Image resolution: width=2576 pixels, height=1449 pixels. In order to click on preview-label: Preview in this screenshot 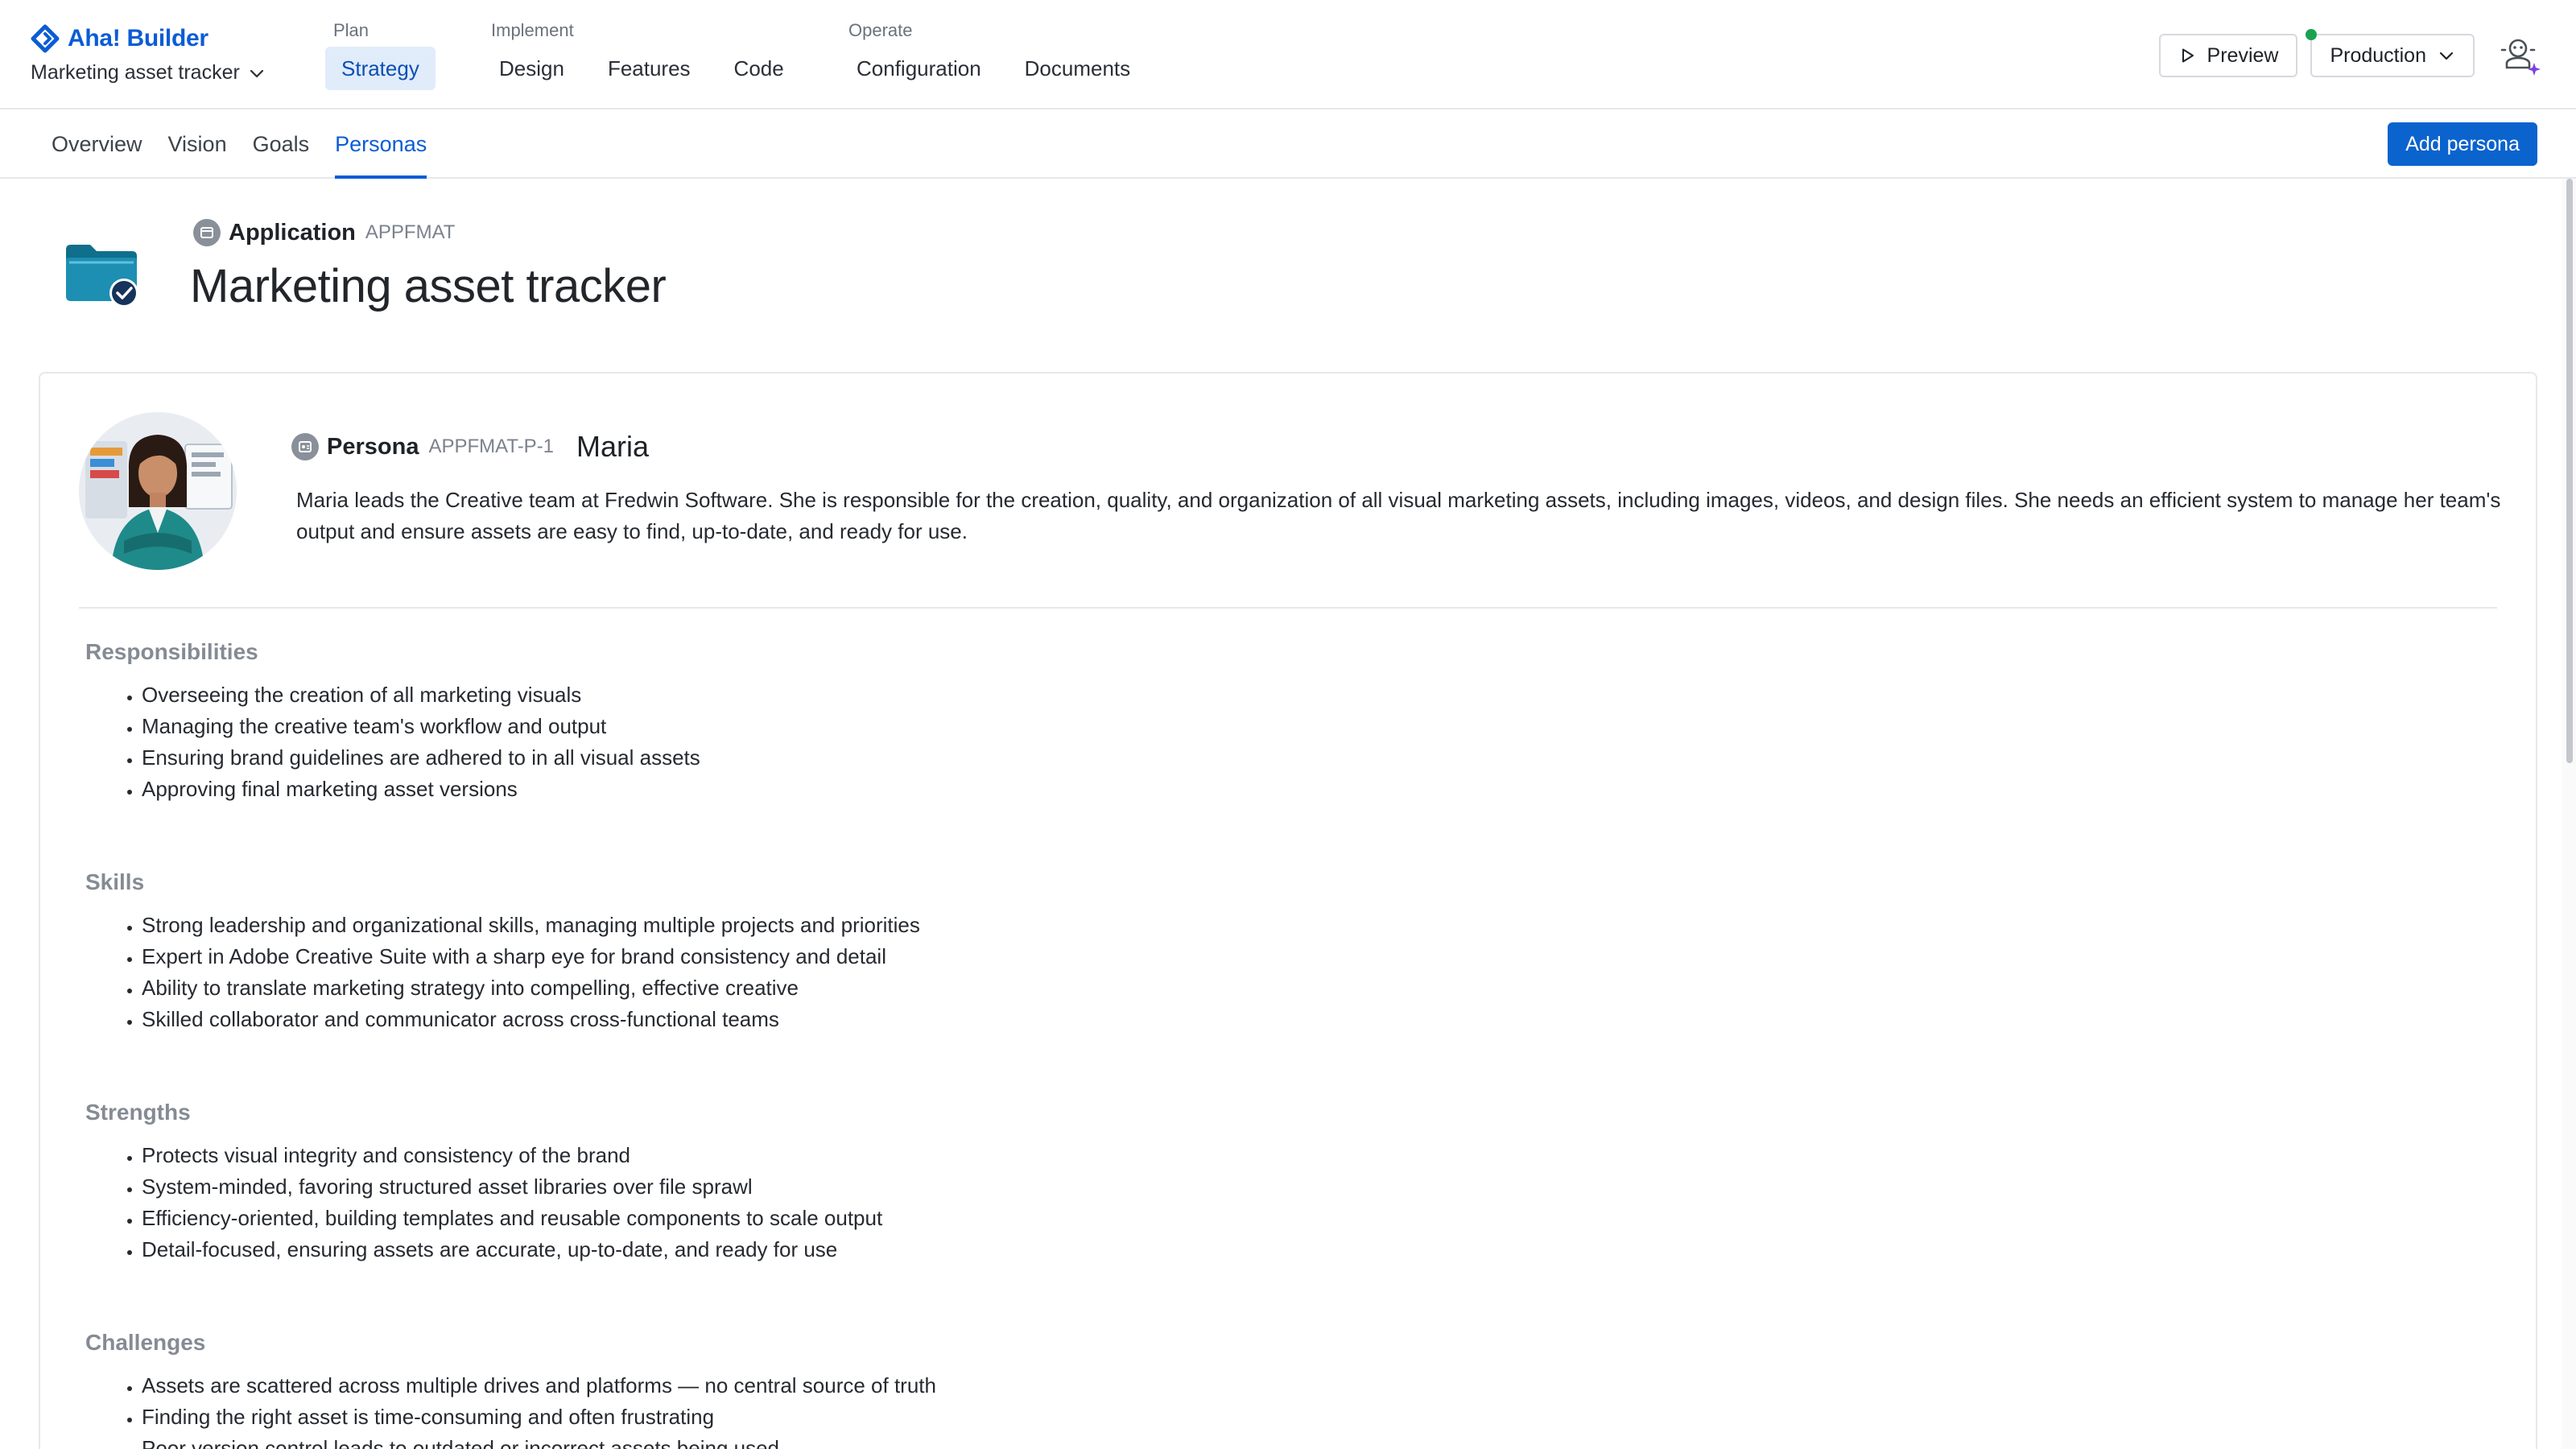, I will do `click(2243, 55)`.